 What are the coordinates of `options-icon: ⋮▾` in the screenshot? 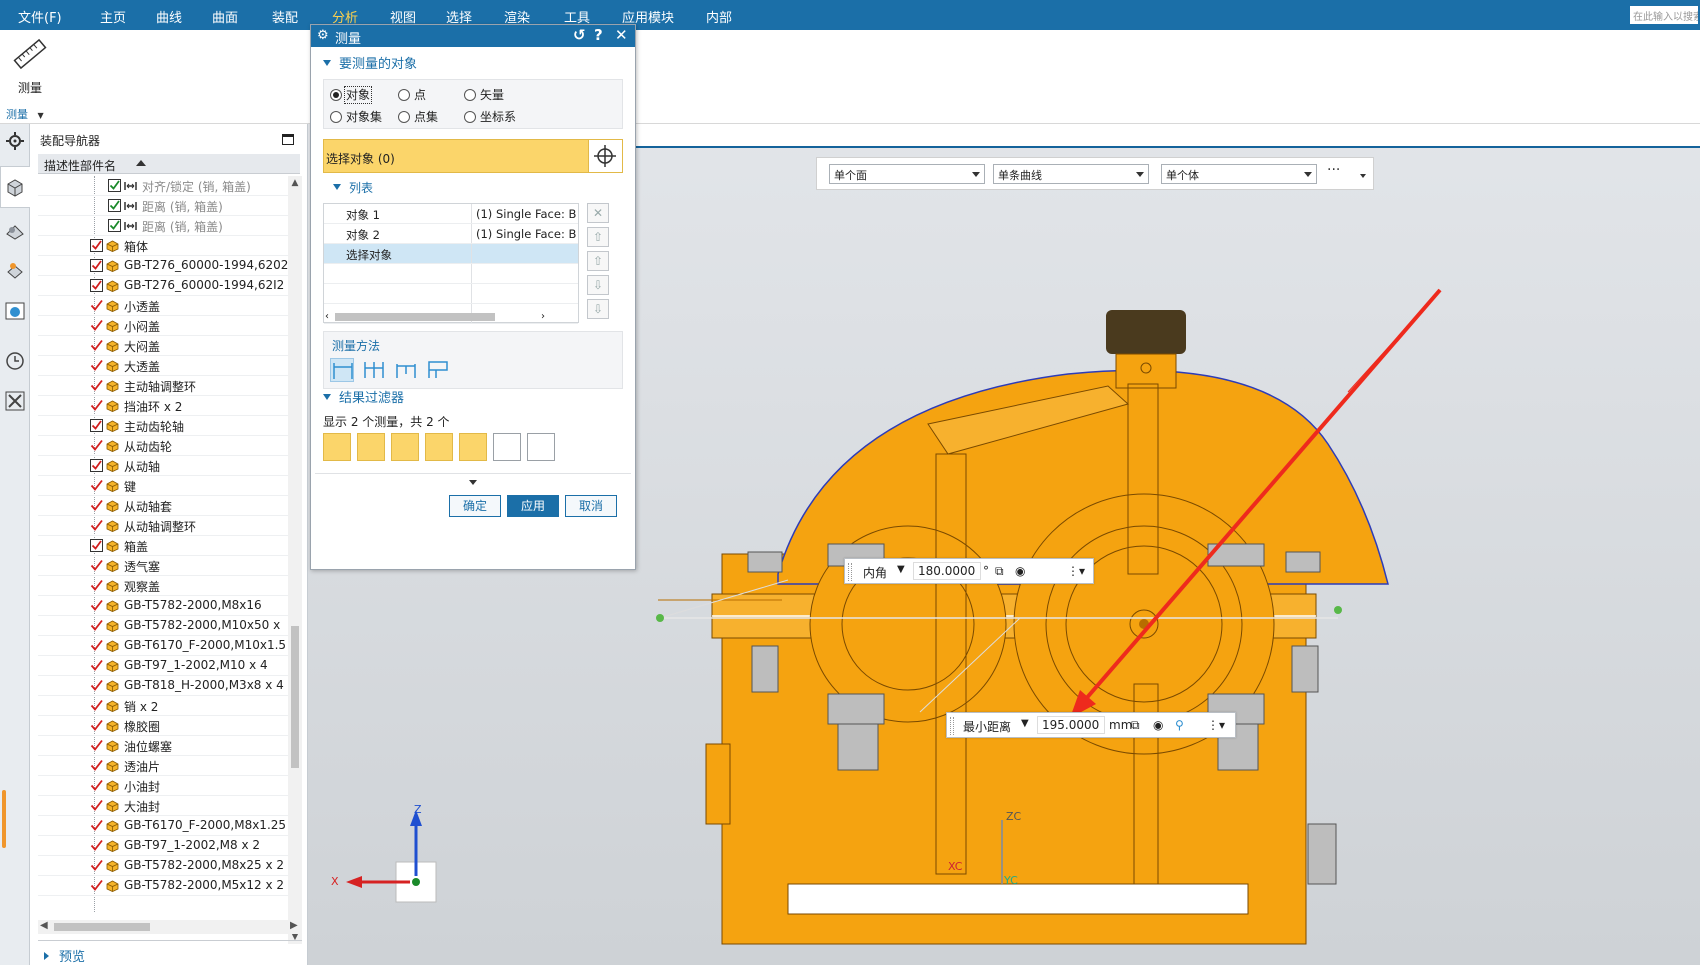 It's located at (1076, 571).